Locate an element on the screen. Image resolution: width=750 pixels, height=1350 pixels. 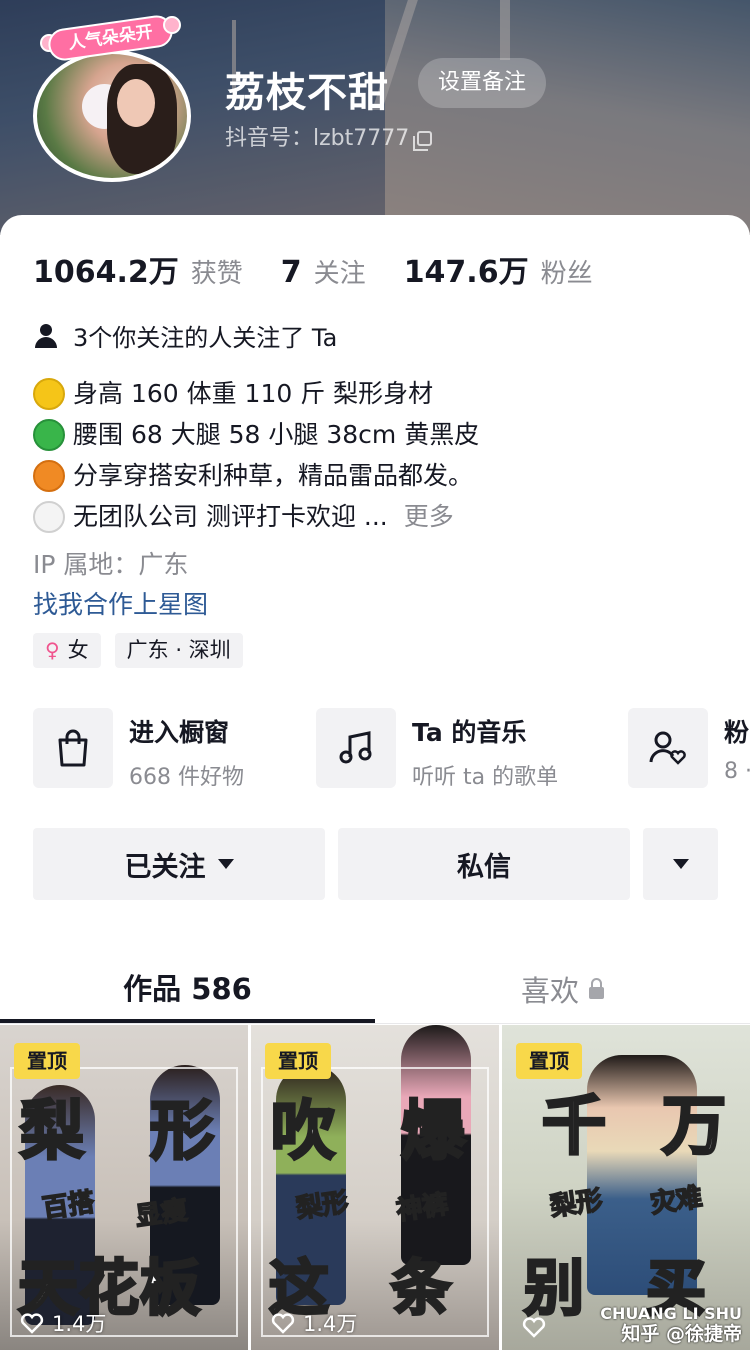
tab-works: 作品 586 is located at coordinates (187, 989).